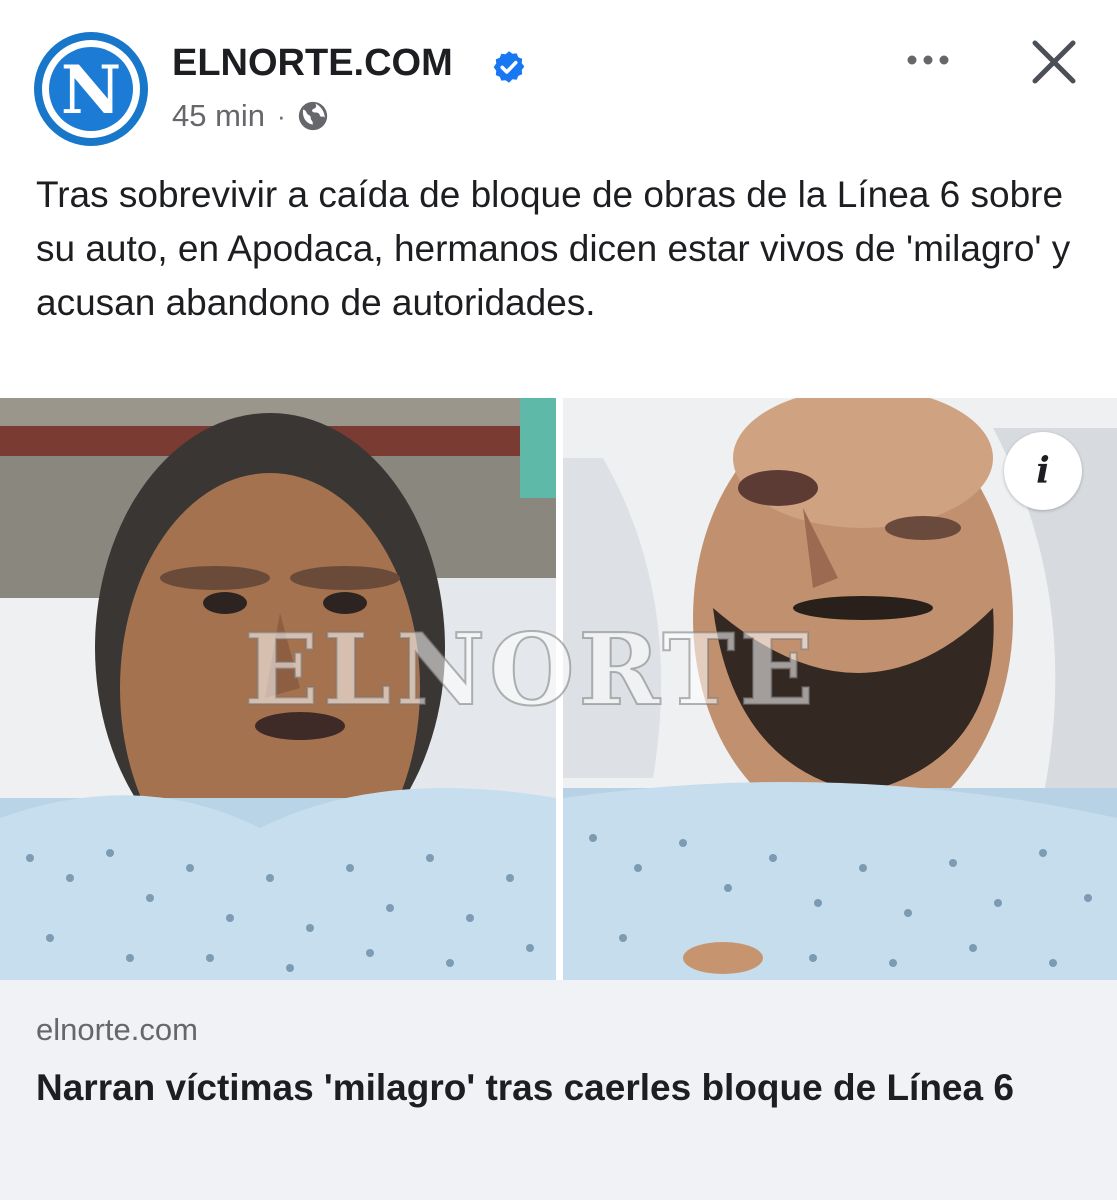 The width and height of the screenshot is (1117, 1200). Describe the element at coordinates (312, 116) in the screenshot. I see `globe-icon` at that location.